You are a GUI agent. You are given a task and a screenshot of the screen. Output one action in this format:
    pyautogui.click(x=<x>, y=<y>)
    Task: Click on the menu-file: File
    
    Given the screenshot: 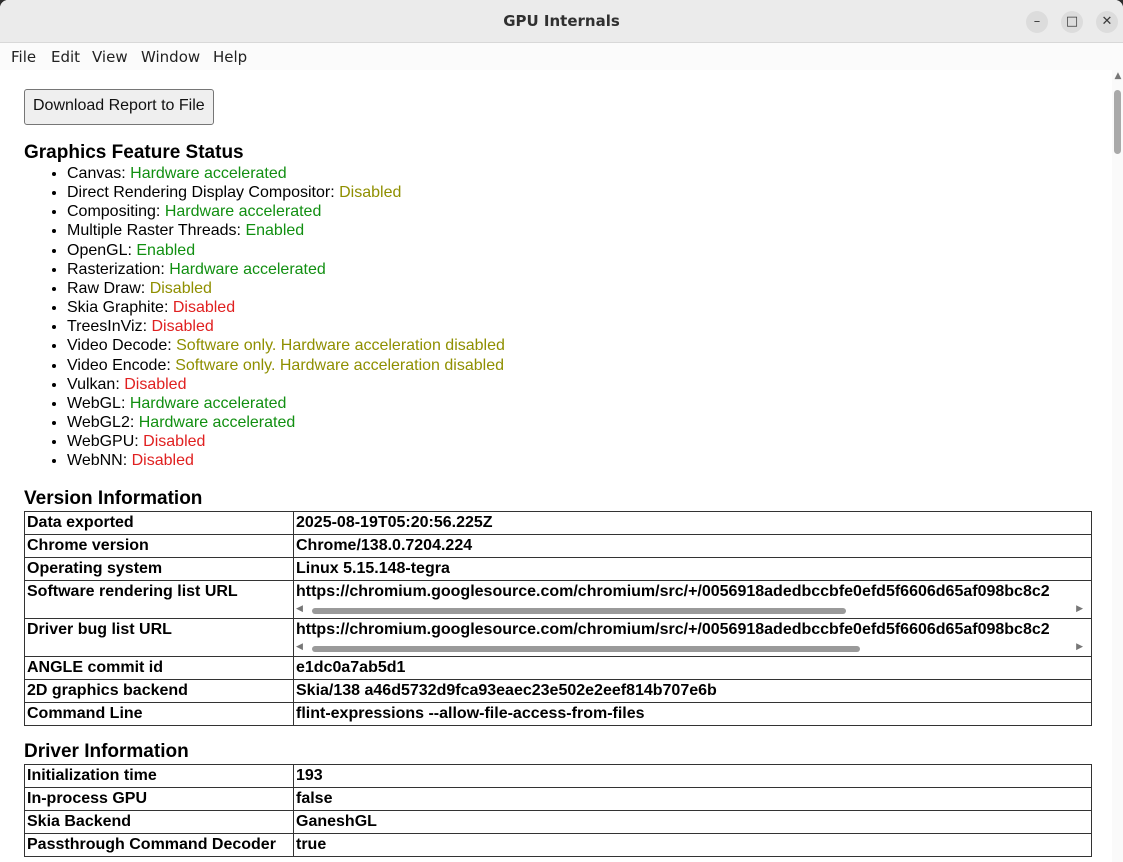 What is the action you would take?
    pyautogui.click(x=23, y=57)
    